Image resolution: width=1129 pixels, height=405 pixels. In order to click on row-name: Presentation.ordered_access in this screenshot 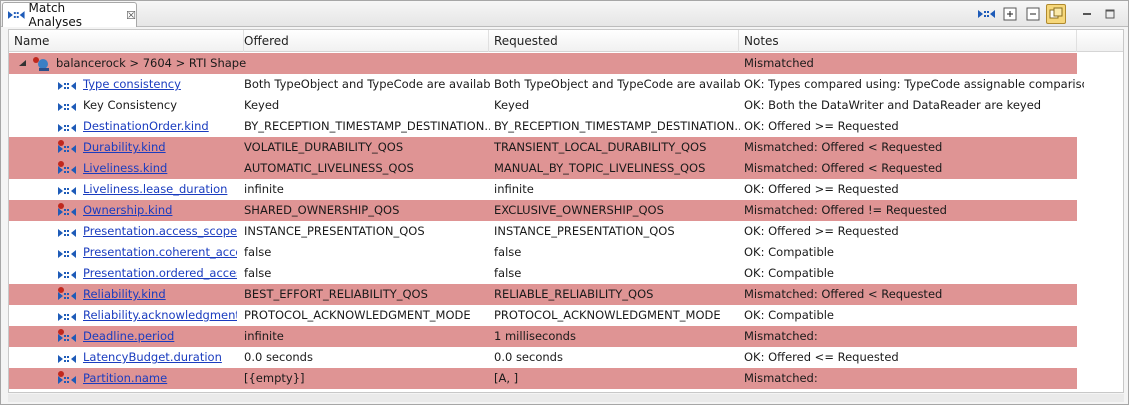, I will do `click(160, 273)`.